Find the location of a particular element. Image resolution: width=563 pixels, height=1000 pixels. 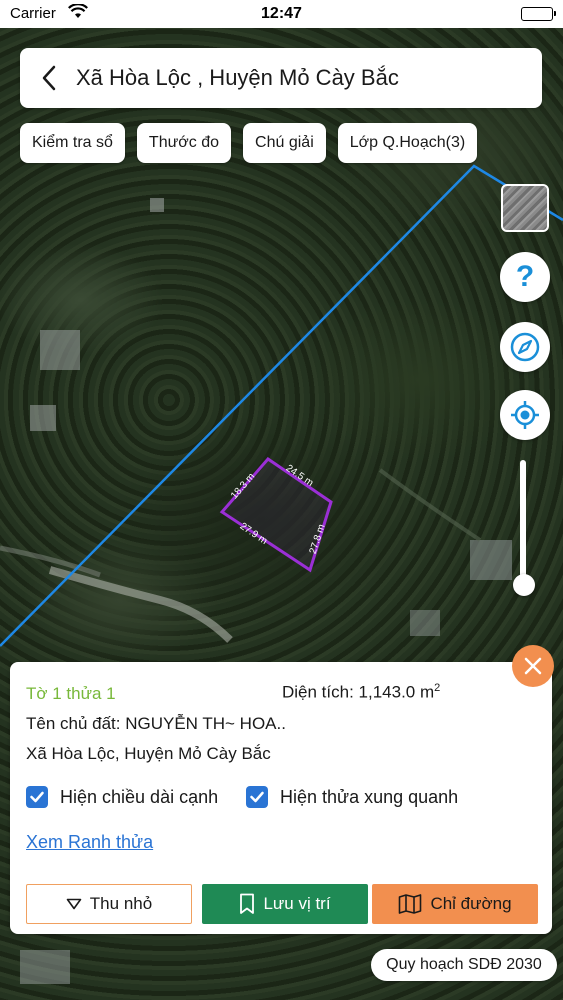

owner-name: Tên chủ đất: NGUYỄN TH~ HOA.. is located at coordinates (156, 723).